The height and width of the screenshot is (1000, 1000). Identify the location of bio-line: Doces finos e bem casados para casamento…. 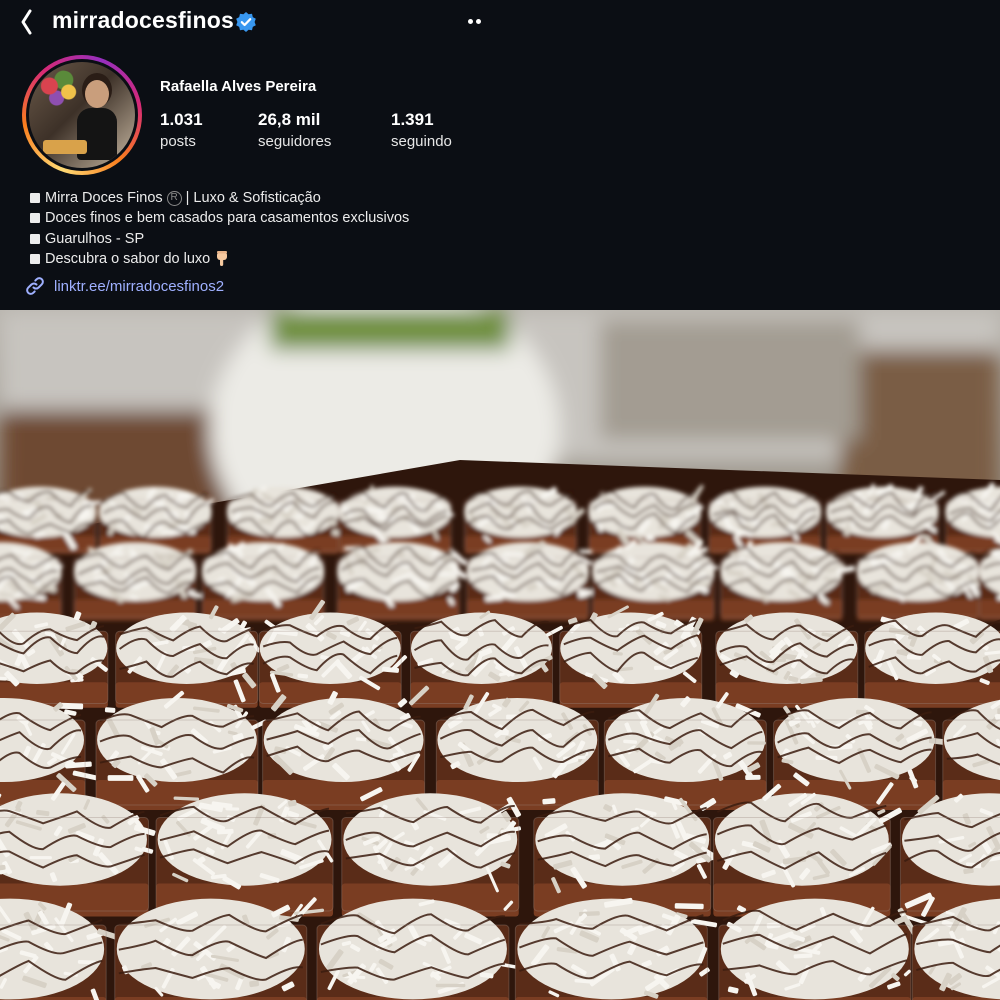
(265, 218).